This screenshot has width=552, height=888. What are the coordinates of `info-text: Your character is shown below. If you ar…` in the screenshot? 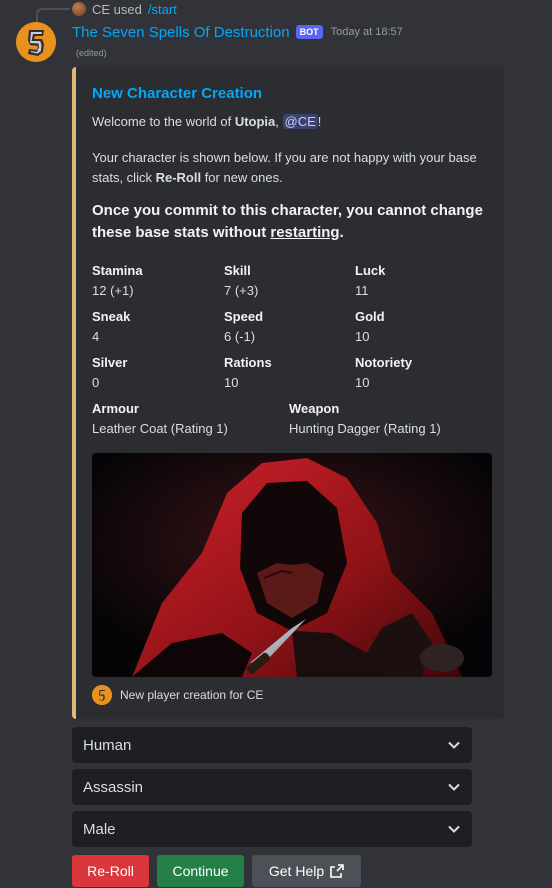 It's located at (284, 168).